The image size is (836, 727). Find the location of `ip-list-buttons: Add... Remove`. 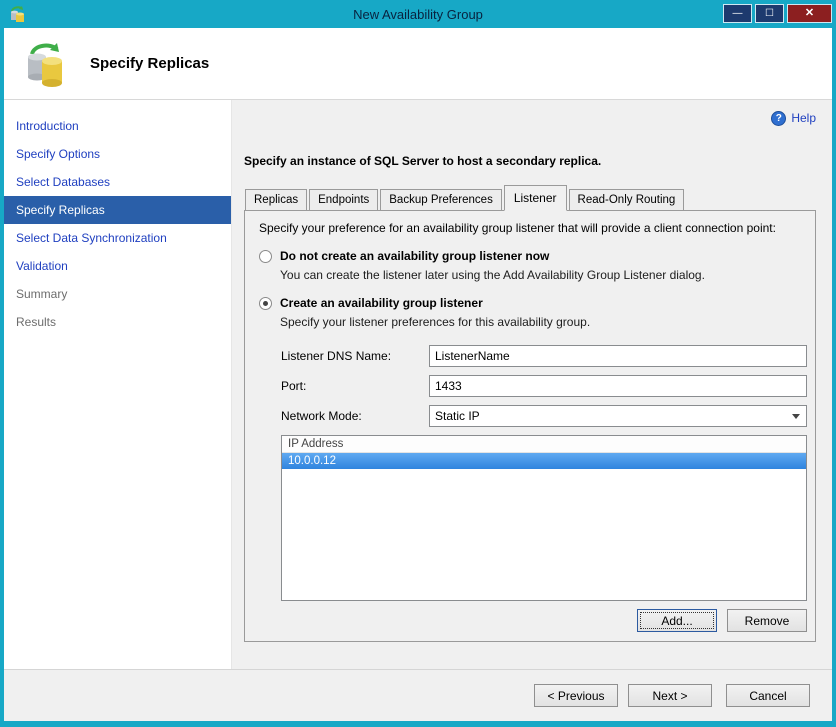

ip-list-buttons: Add... Remove is located at coordinates (533, 620).